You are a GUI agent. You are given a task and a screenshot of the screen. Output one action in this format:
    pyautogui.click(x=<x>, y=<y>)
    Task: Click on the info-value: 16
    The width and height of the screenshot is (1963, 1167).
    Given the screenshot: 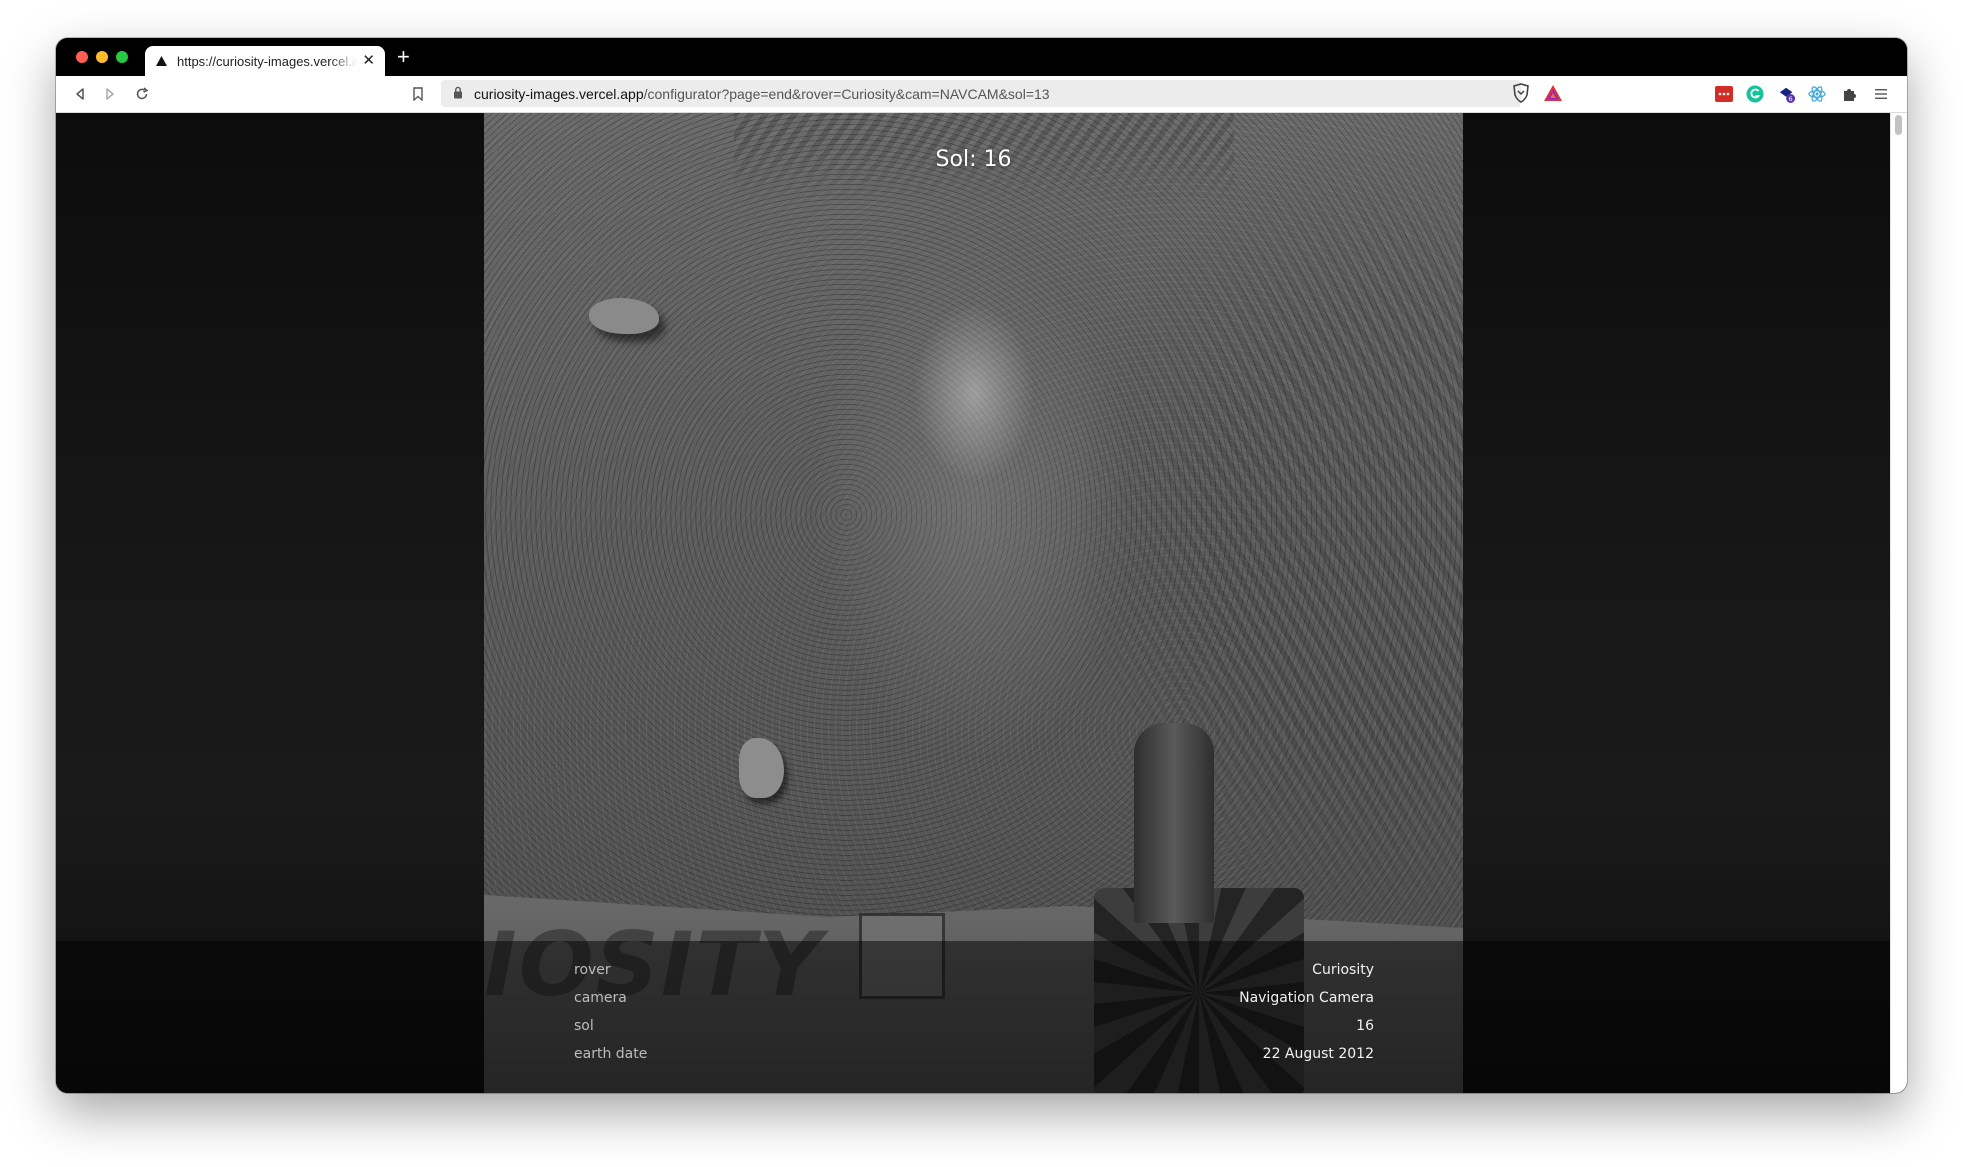 What is the action you would take?
    pyautogui.click(x=1365, y=1026)
    